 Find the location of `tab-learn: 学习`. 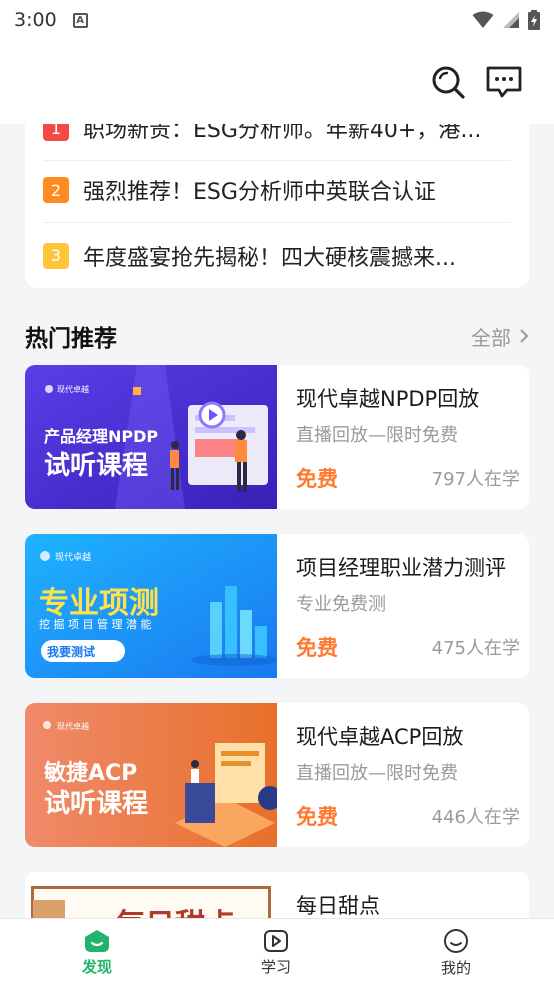

tab-learn: 学习 is located at coordinates (276, 952).